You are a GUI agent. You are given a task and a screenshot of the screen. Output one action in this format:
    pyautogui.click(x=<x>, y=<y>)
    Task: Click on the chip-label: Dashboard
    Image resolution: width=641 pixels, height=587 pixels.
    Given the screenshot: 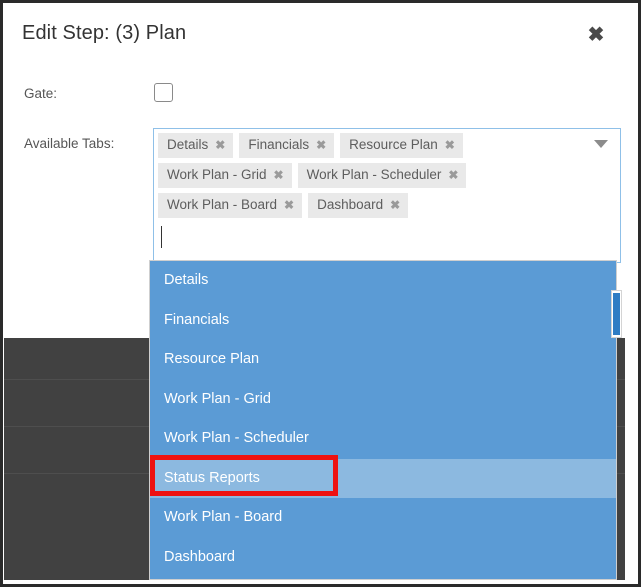 What is the action you would take?
    pyautogui.click(x=350, y=204)
    